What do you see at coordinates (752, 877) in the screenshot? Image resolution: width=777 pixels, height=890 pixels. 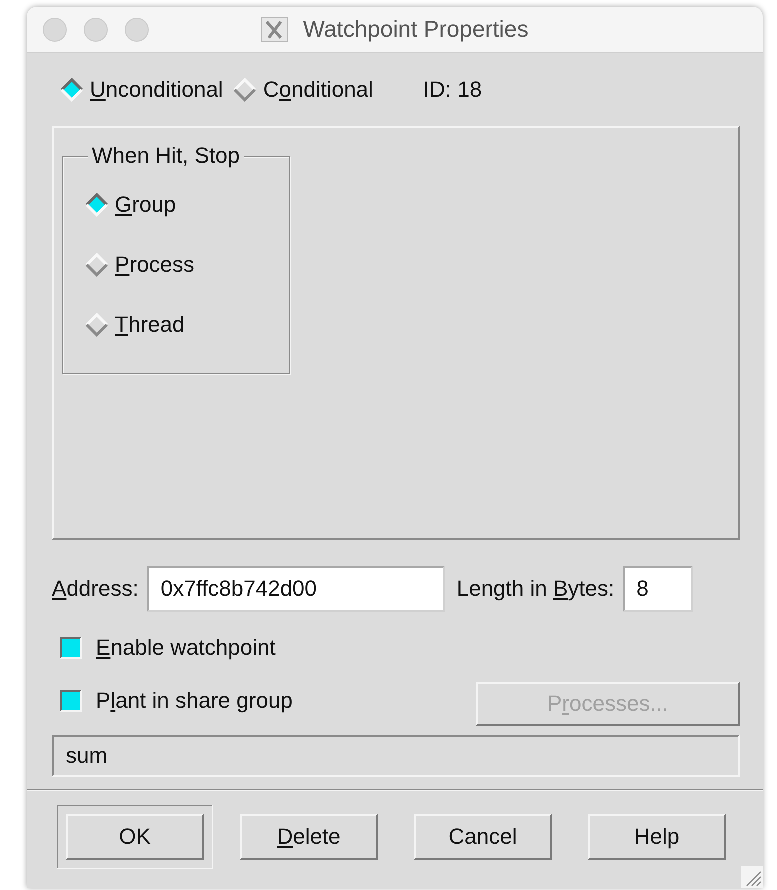 I see `resize-grip-icon` at bounding box center [752, 877].